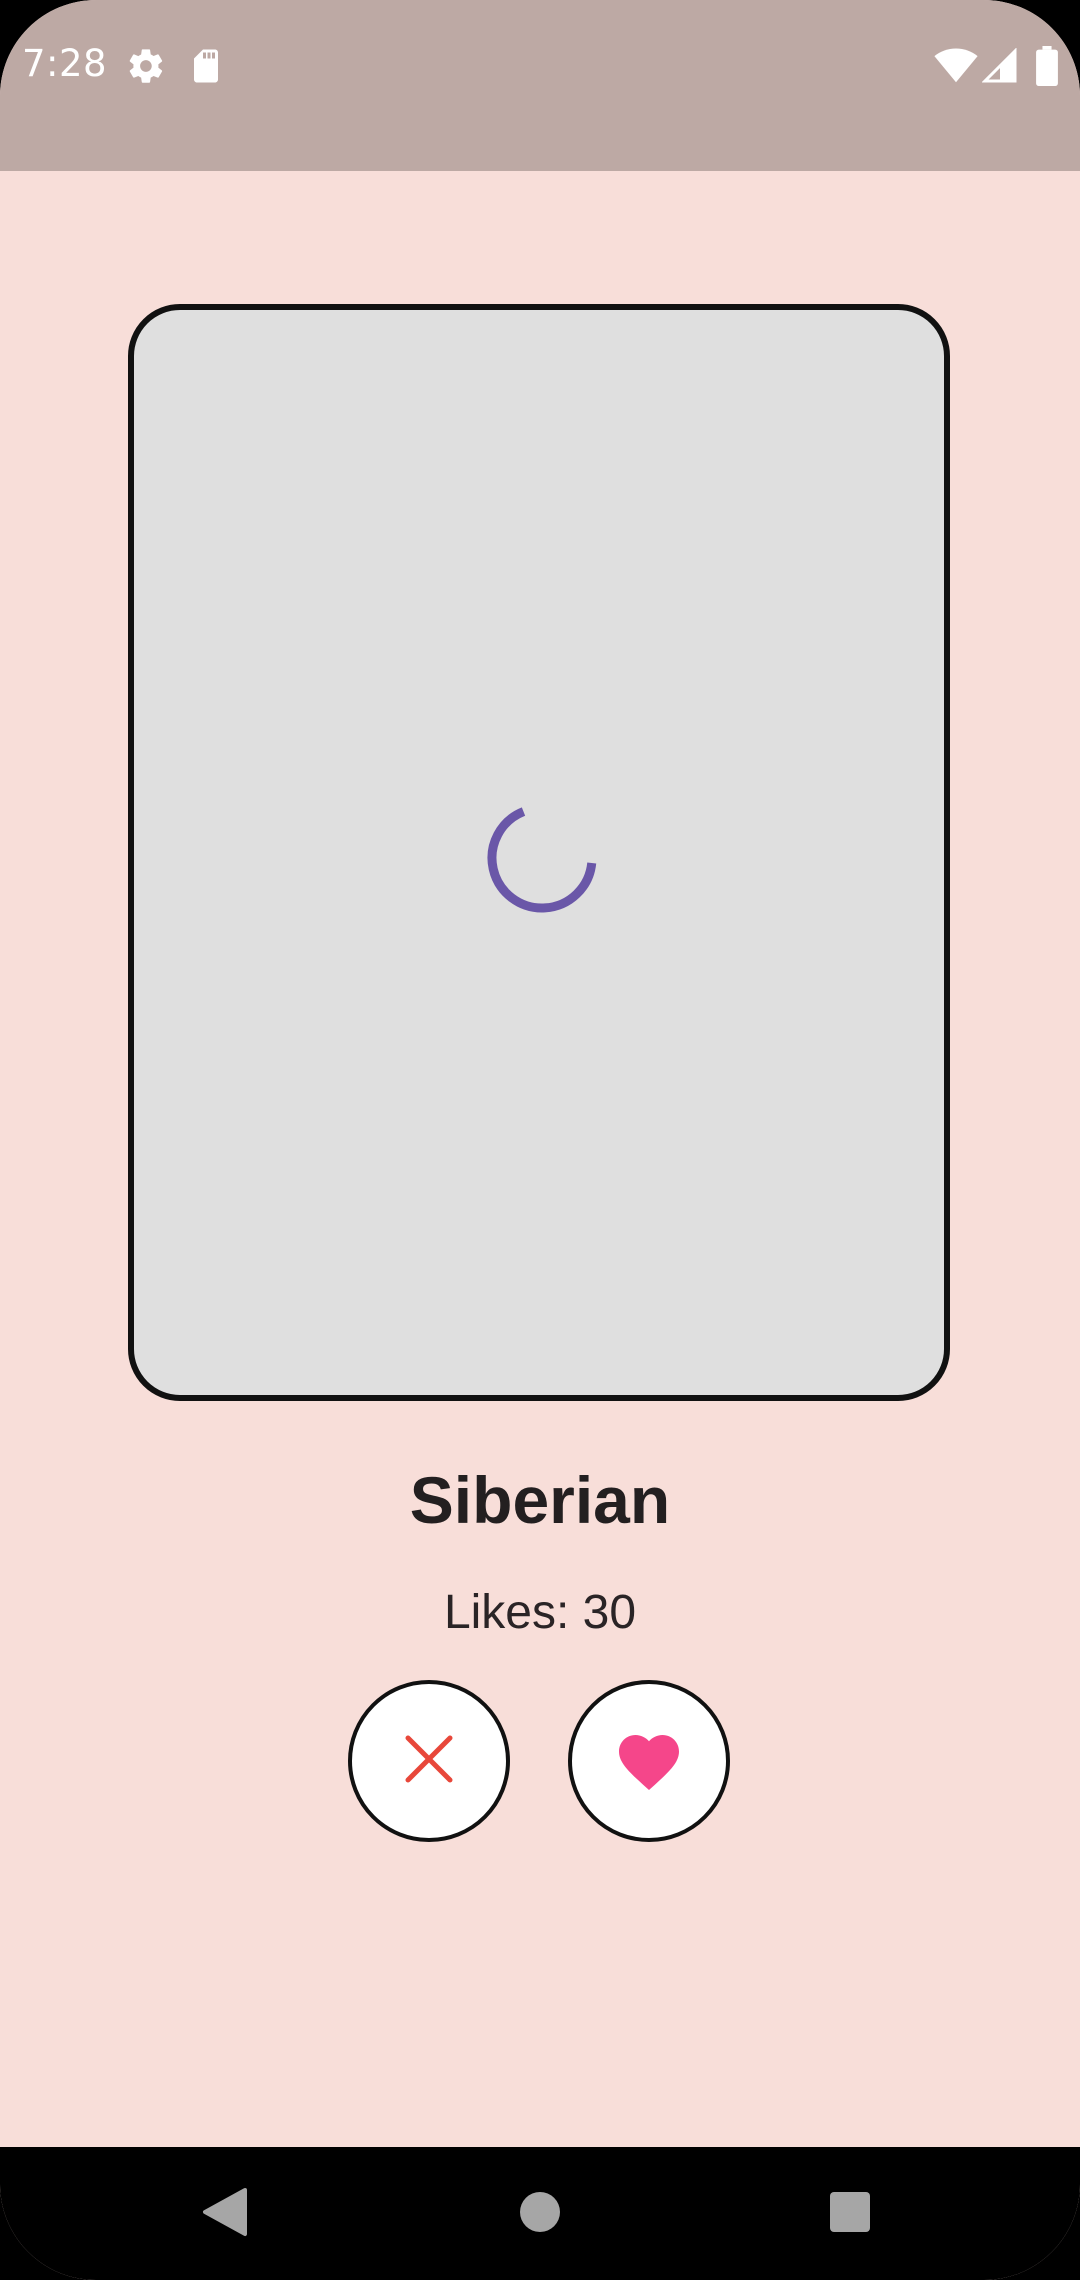 The height and width of the screenshot is (2280, 1080). What do you see at coordinates (542, 860) in the screenshot?
I see `loading-spinner` at bounding box center [542, 860].